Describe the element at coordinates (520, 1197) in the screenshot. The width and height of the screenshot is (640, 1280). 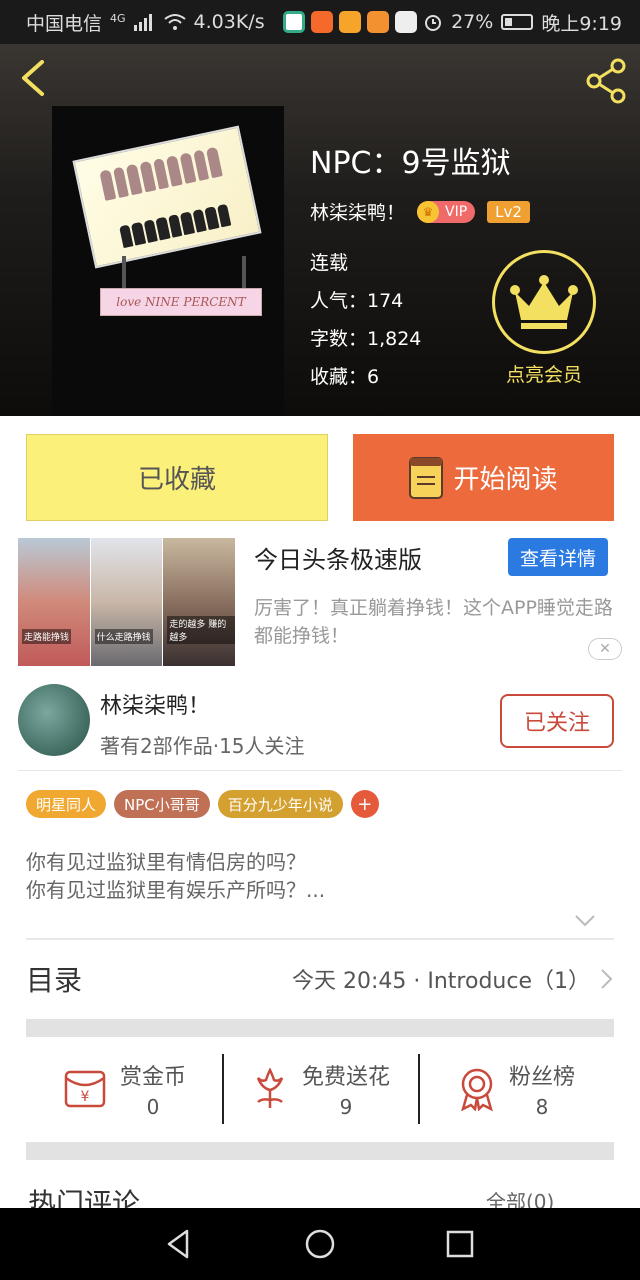
I see `all-comments-link: 全部(0)` at that location.